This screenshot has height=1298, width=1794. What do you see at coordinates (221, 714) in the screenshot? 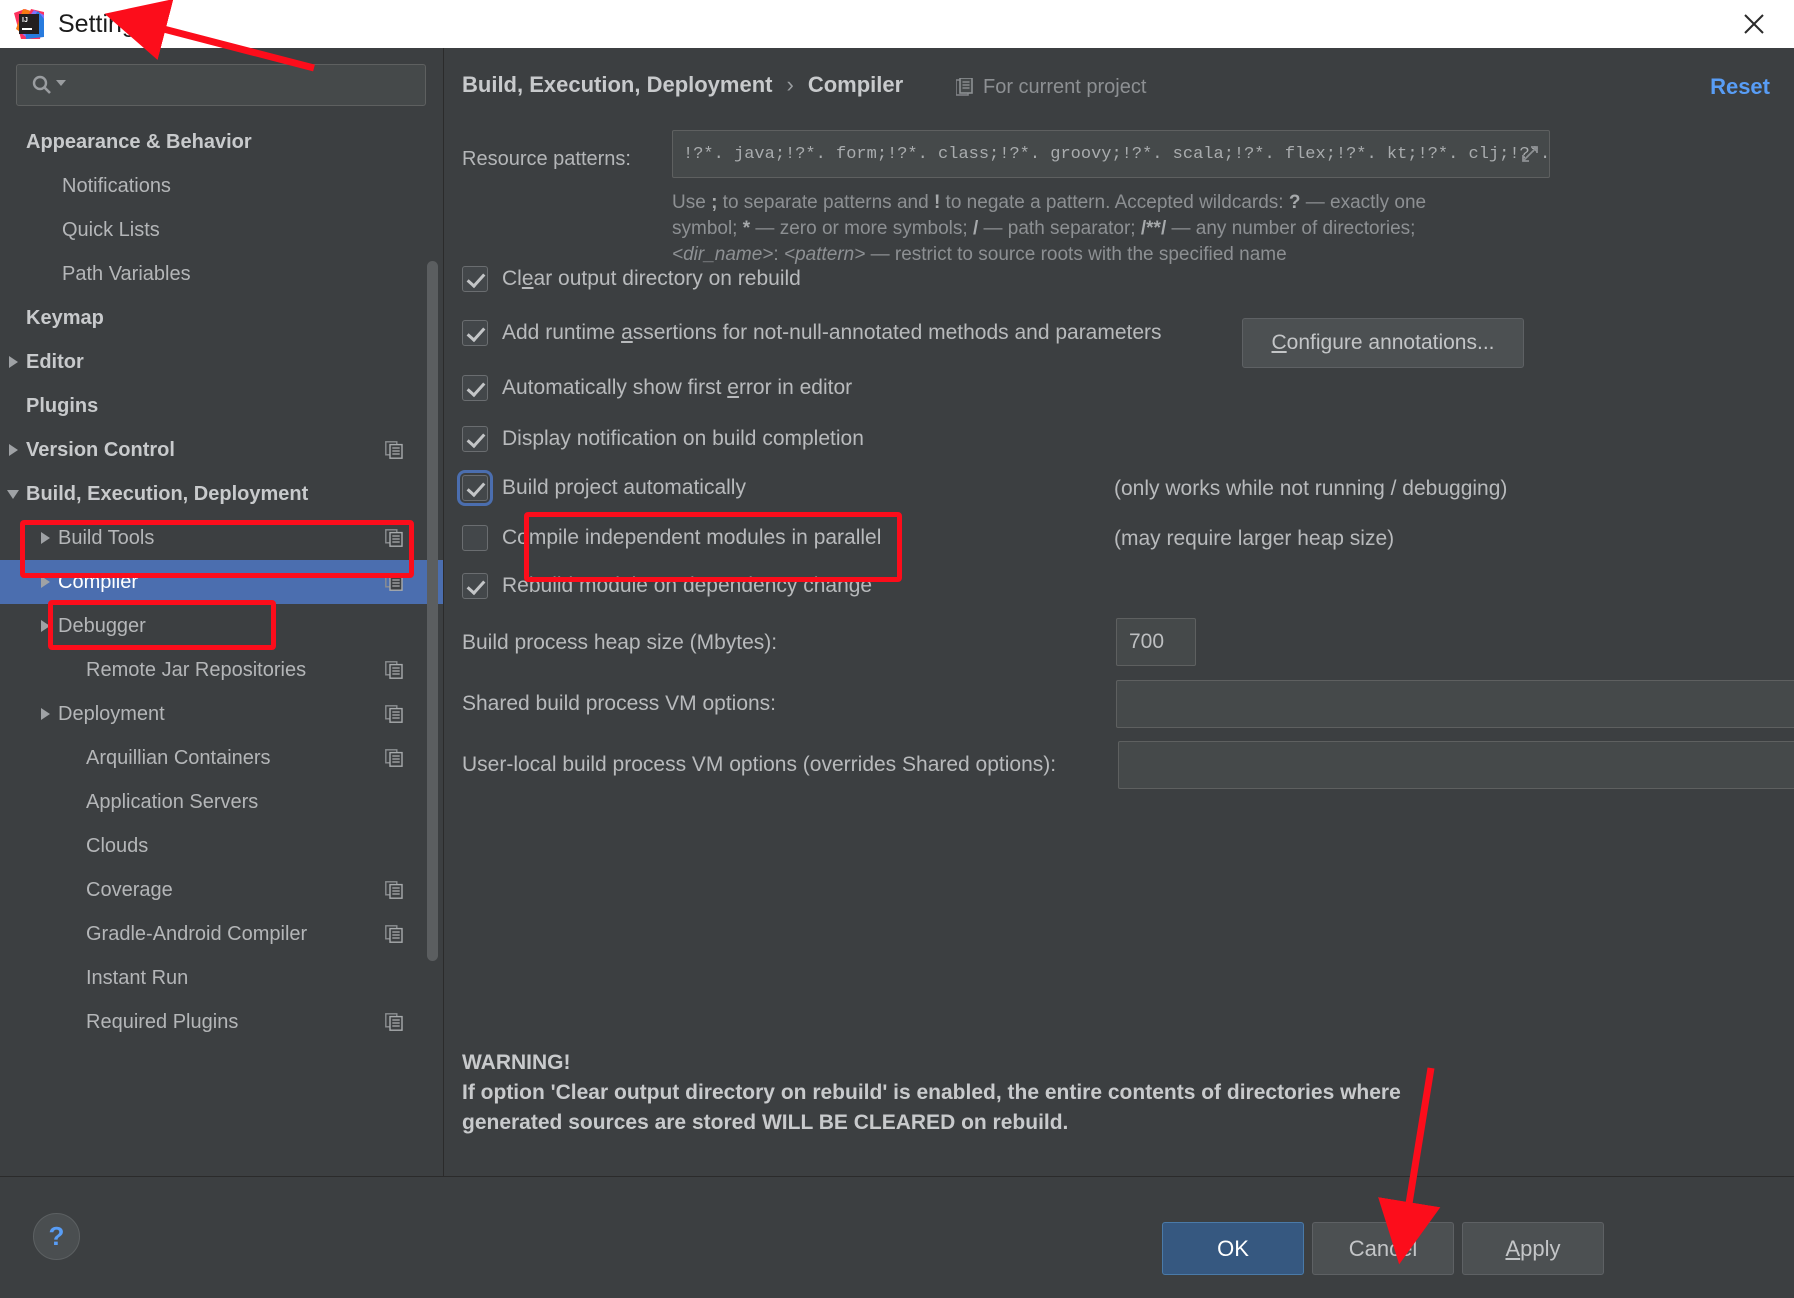
I see `sidebar-item-deployment: Deployment` at bounding box center [221, 714].